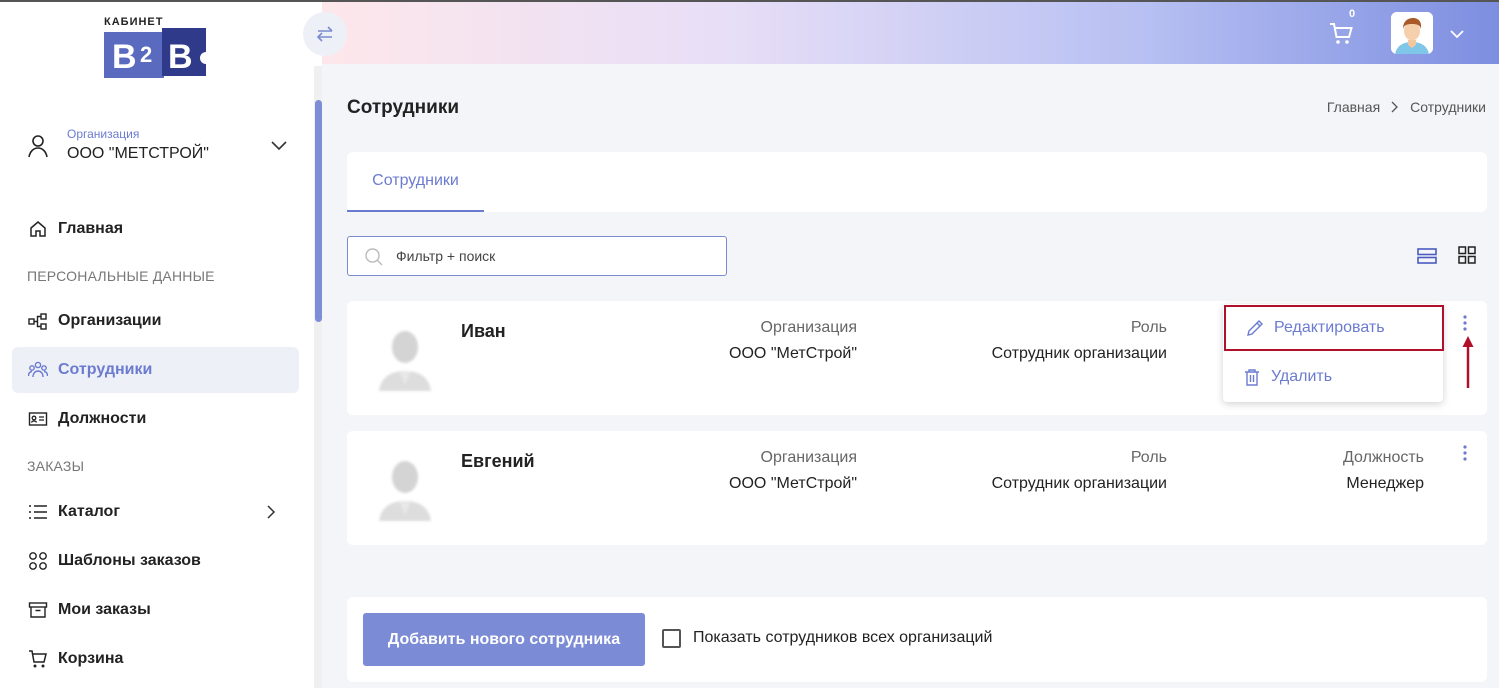 The height and width of the screenshot is (688, 1499). I want to click on home-icon, so click(38, 229).